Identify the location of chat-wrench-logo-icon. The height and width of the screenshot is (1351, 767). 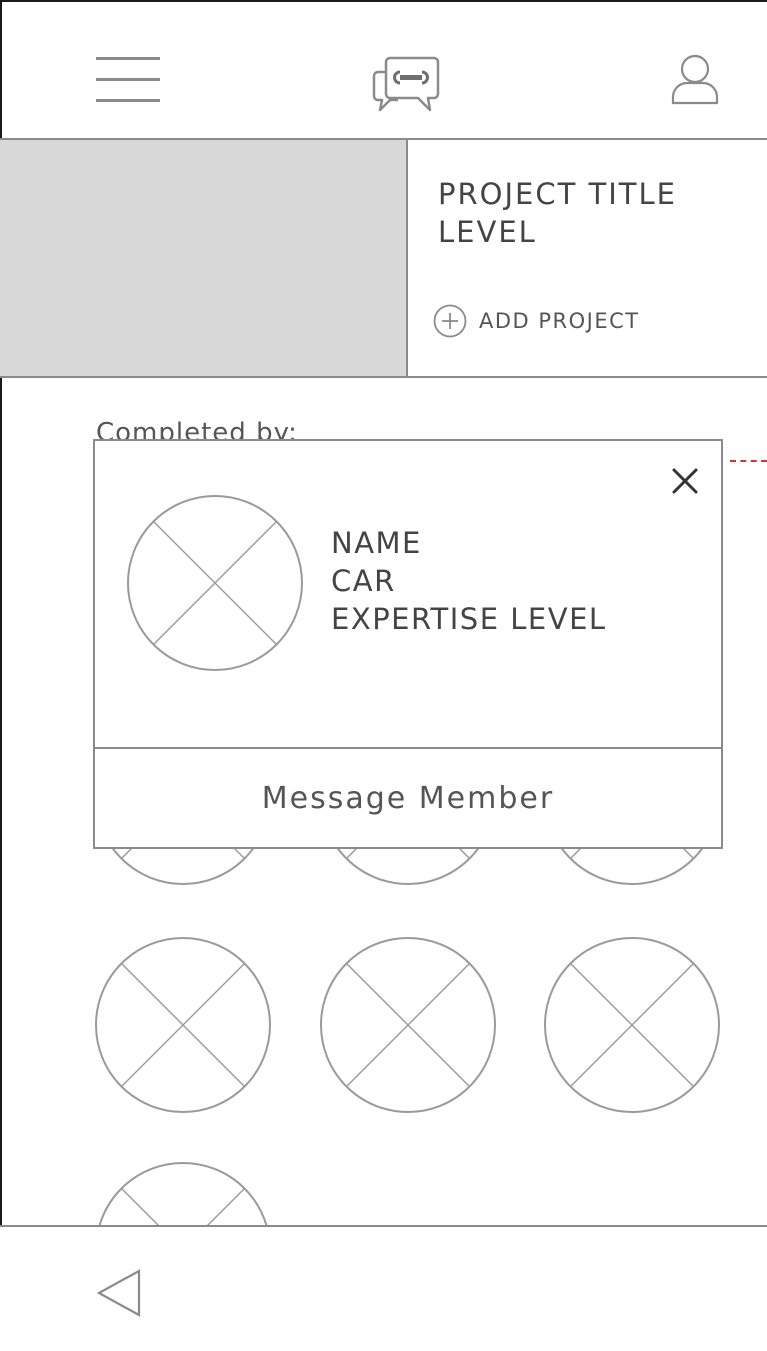
(406, 82).